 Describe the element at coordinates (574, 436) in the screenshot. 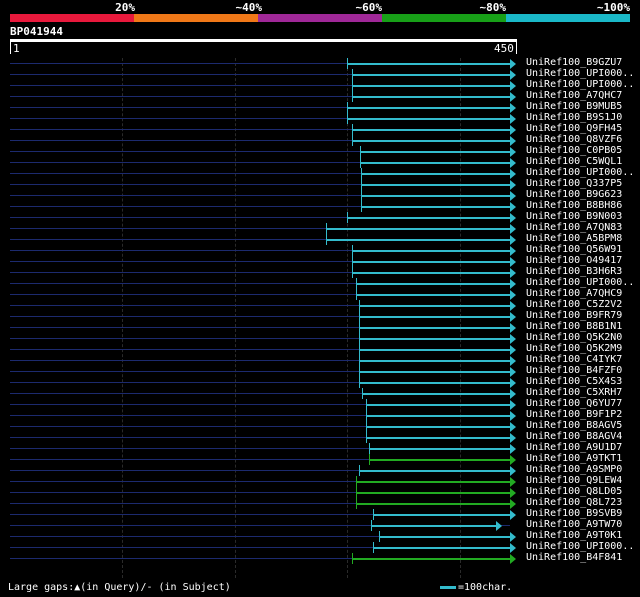

I see `hit-label: UniRef100_B8AGV4` at that location.